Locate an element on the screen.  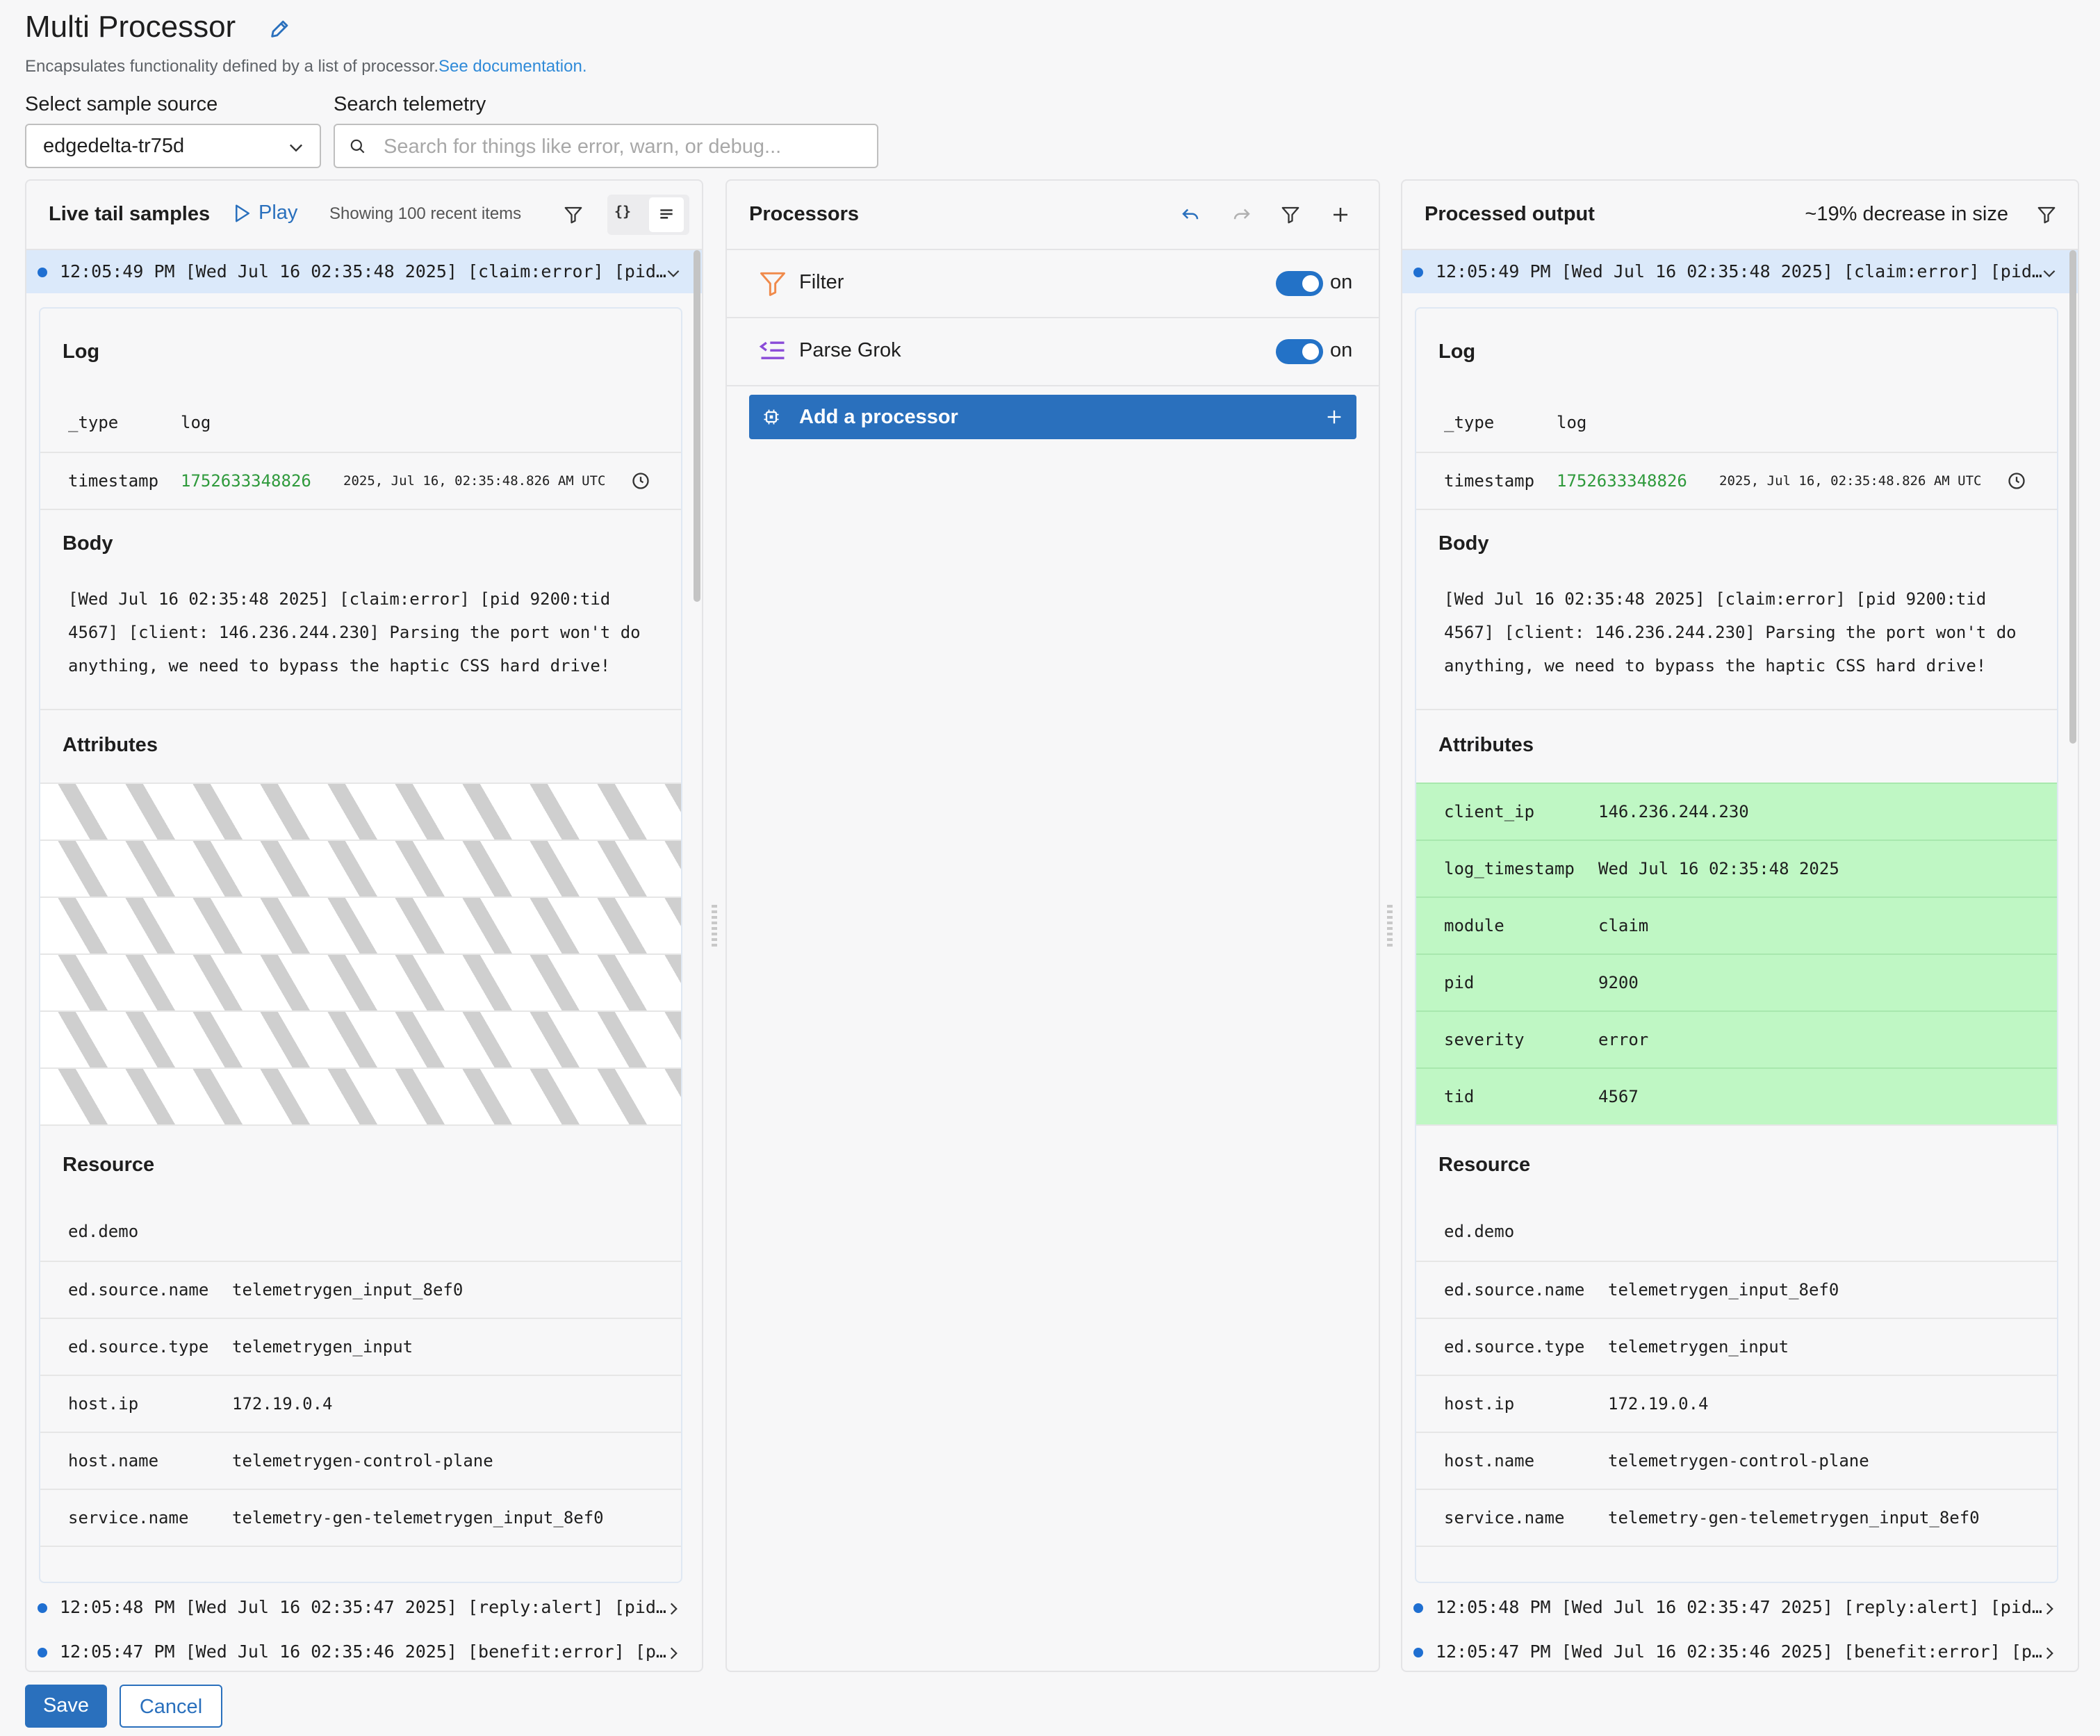
documentation-link: See documentation. is located at coordinates (512, 66).